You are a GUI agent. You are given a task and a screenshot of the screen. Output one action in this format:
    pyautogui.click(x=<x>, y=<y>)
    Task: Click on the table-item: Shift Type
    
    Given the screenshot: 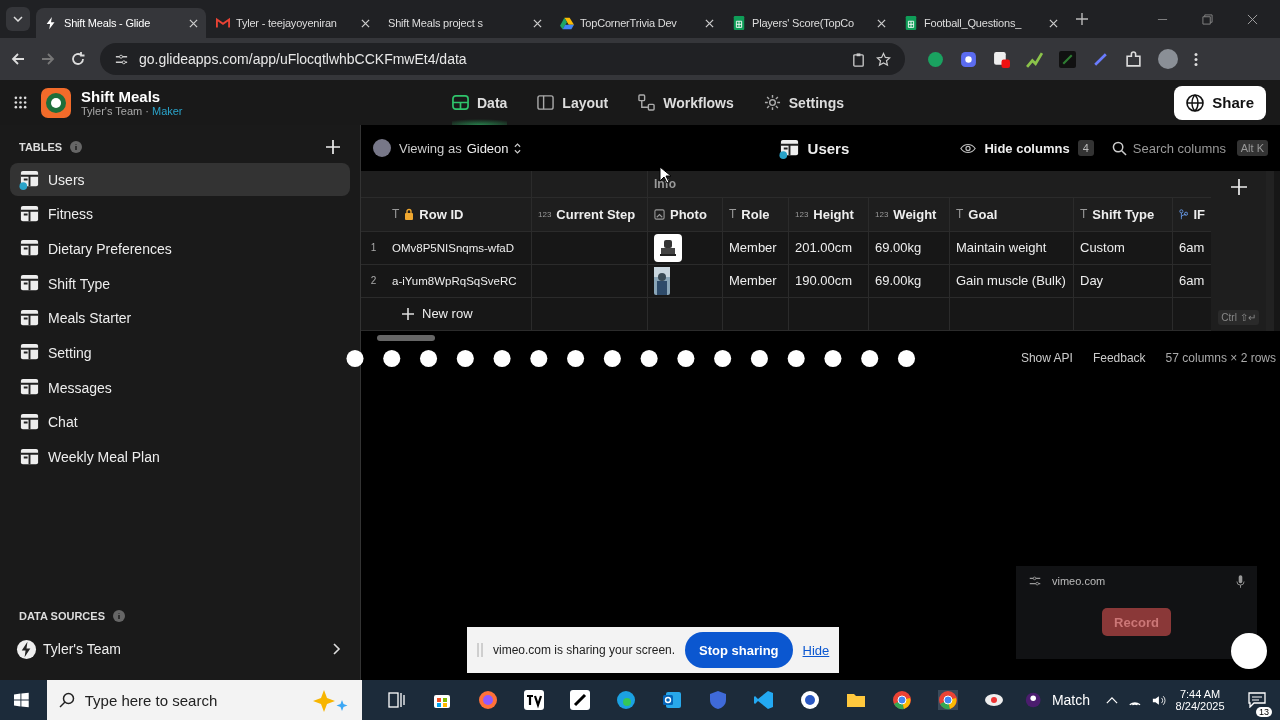 What is the action you would take?
    pyautogui.click(x=180, y=284)
    